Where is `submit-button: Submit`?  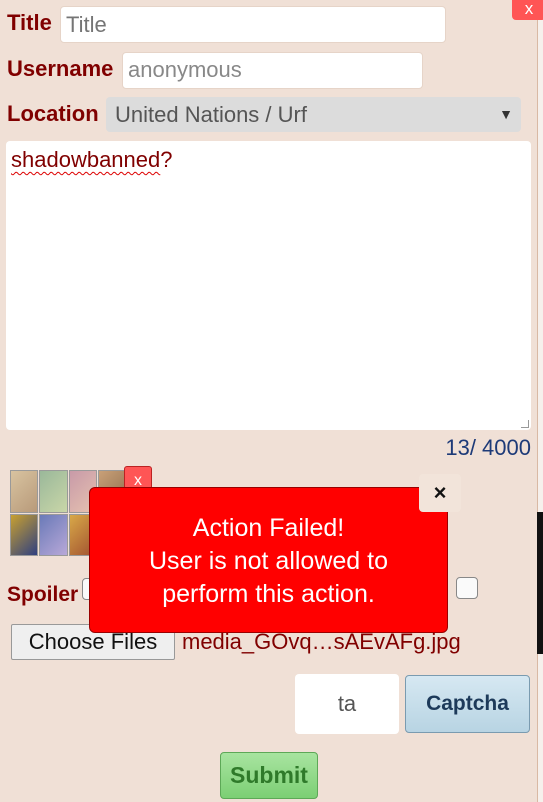
submit-button: Submit is located at coordinates (269, 775).